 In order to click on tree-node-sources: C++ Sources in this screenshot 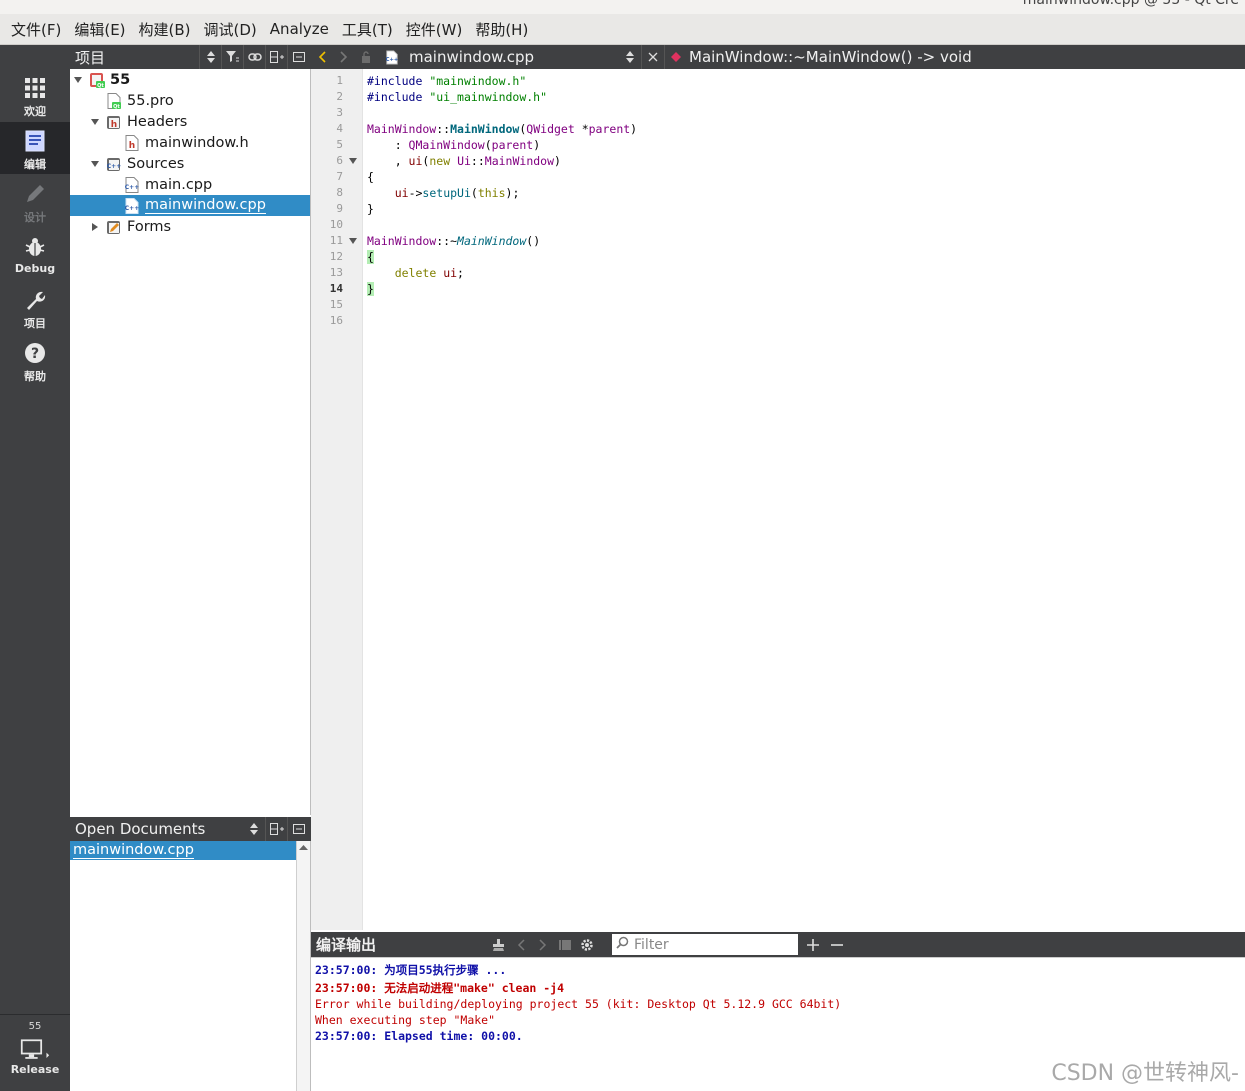, I will do `click(200, 163)`.